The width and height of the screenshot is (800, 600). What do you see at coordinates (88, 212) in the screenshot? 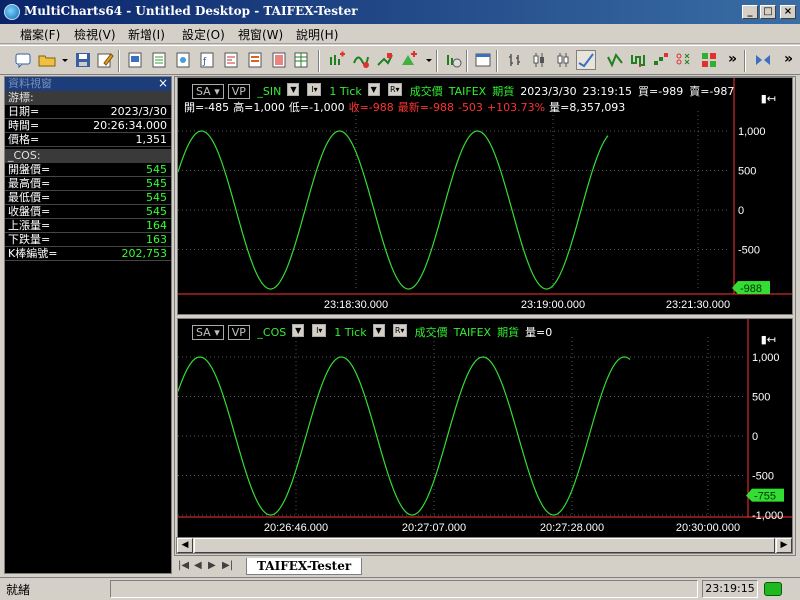
I see `data-row: 收盤價= 545` at bounding box center [88, 212].